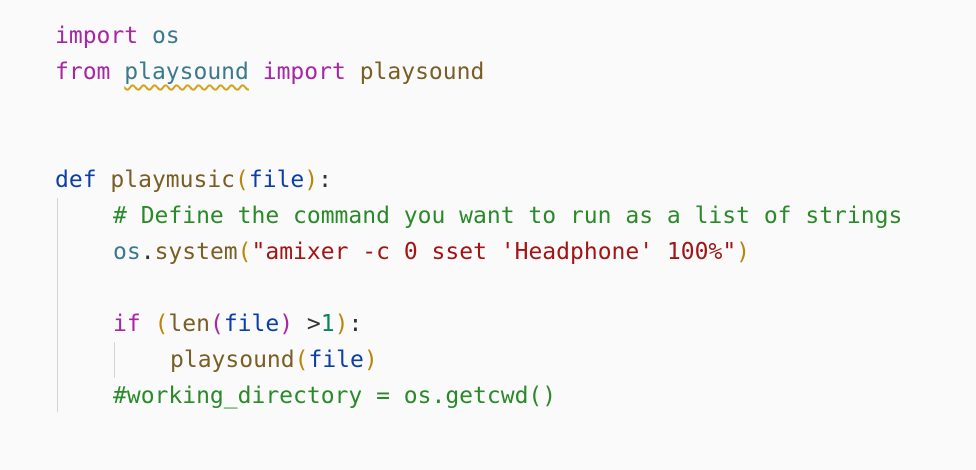 The width and height of the screenshot is (976, 470). What do you see at coordinates (216, 324) in the screenshot?
I see `paren-open-inner: (` at bounding box center [216, 324].